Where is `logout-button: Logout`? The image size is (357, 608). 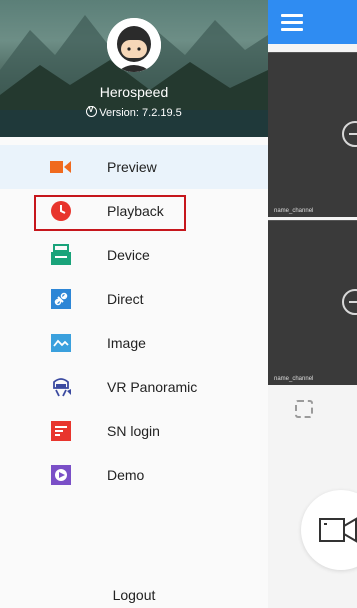 logout-button: Logout is located at coordinates (134, 595).